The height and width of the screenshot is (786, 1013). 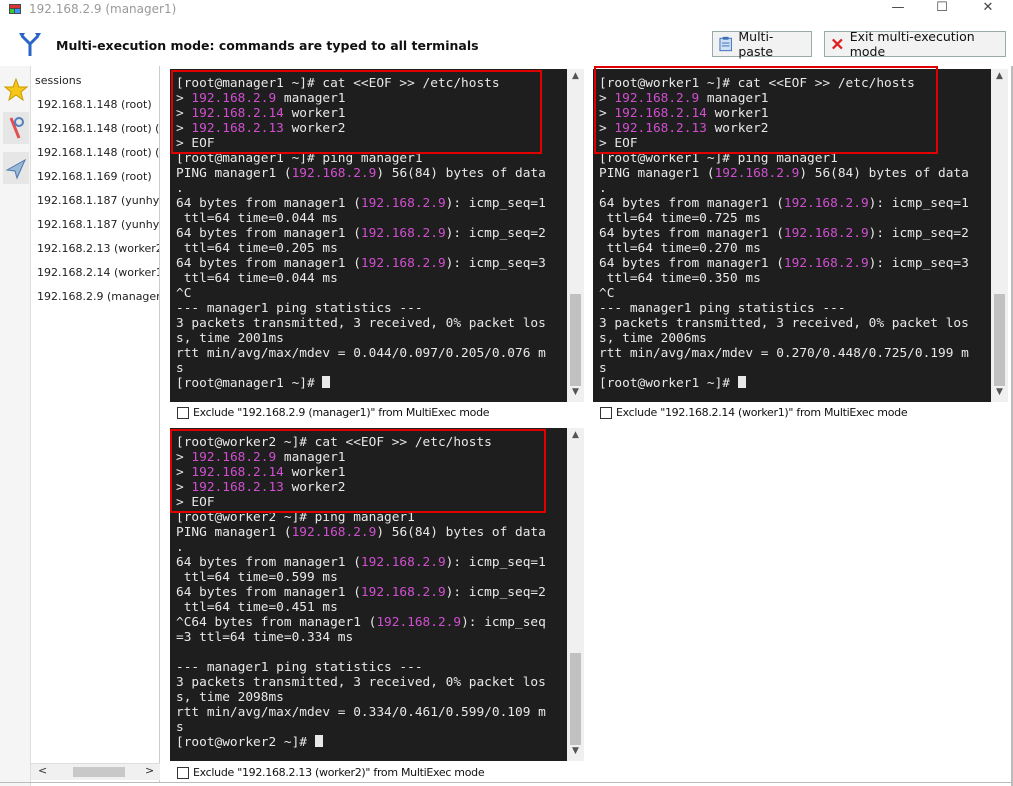 What do you see at coordinates (506, 9) in the screenshot?
I see `title-bar: 192.168.2.9 (manager1) — ☐ ✕` at bounding box center [506, 9].